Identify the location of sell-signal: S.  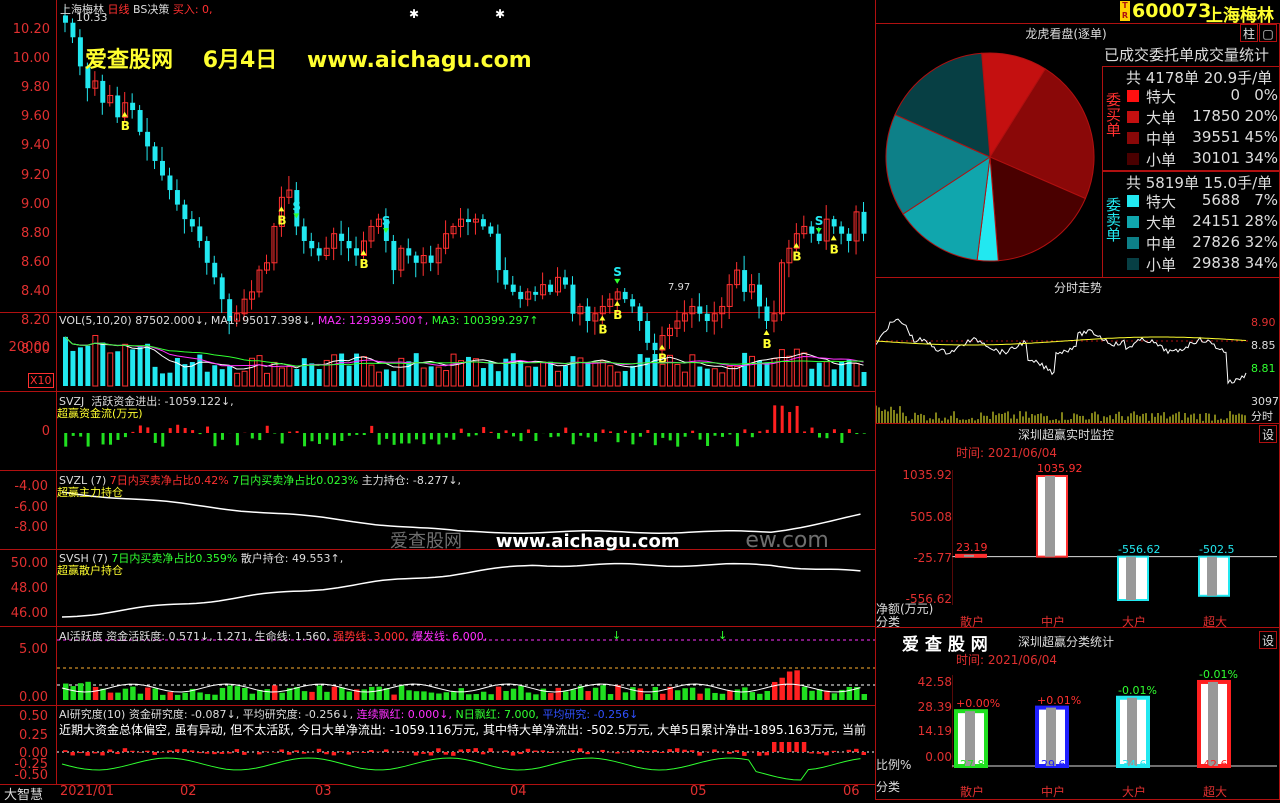
(386, 221).